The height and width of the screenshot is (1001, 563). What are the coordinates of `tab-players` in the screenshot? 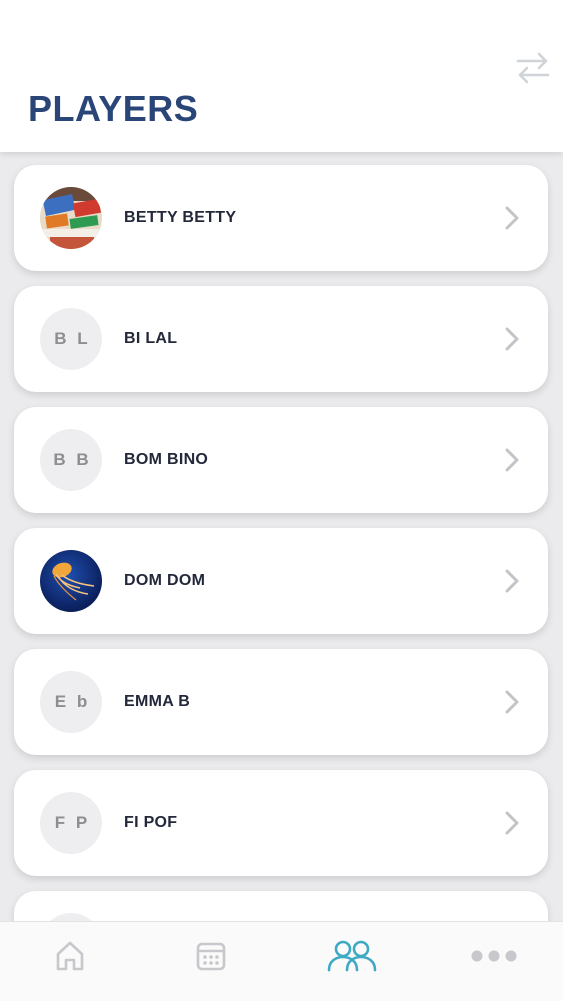 It's located at (352, 956).